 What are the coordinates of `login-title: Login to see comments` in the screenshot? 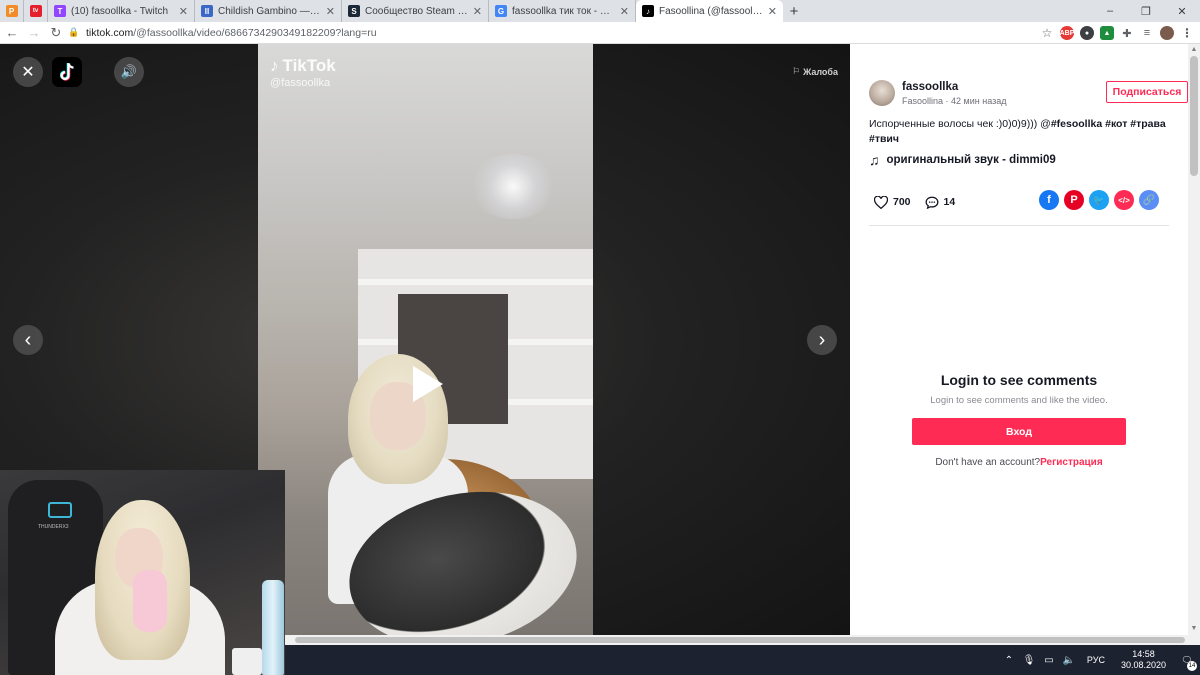 It's located at (1019, 380).